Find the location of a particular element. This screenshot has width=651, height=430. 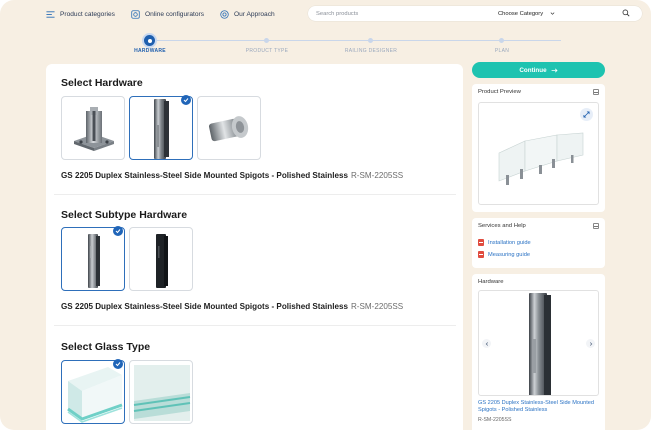

step-product-type-dot is located at coordinates (266, 40).